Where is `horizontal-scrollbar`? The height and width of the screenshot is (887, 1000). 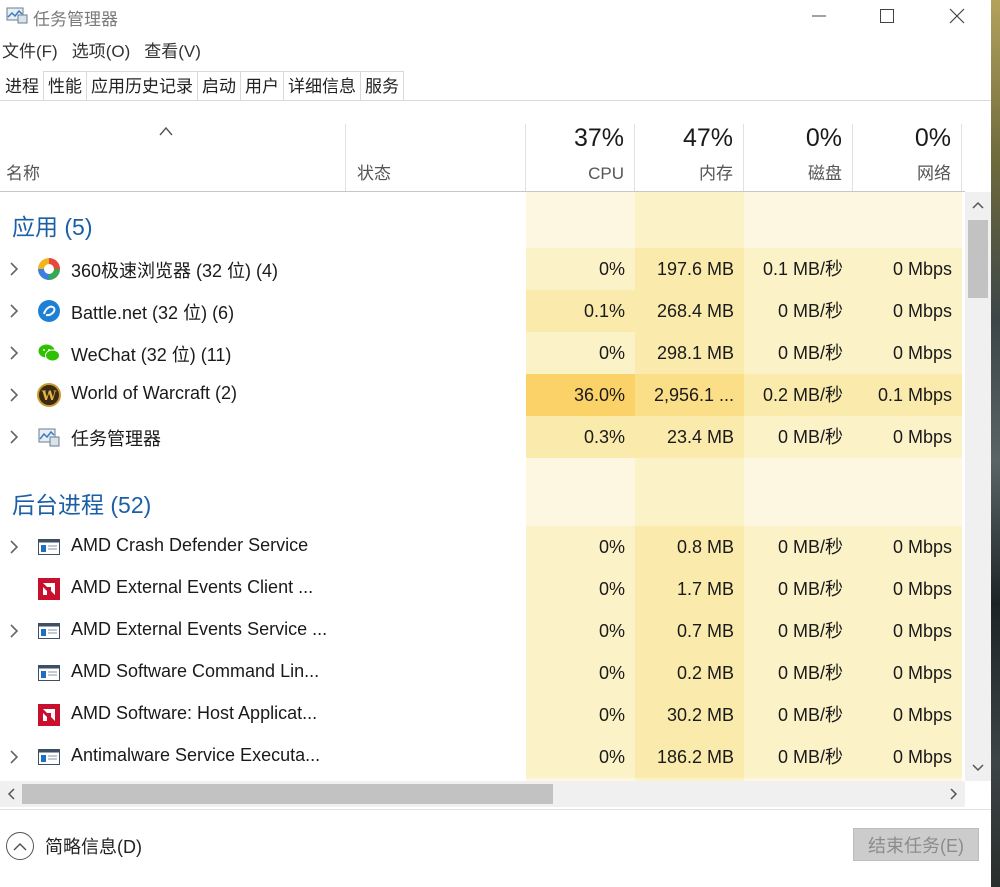
horizontal-scrollbar is located at coordinates (482, 794).